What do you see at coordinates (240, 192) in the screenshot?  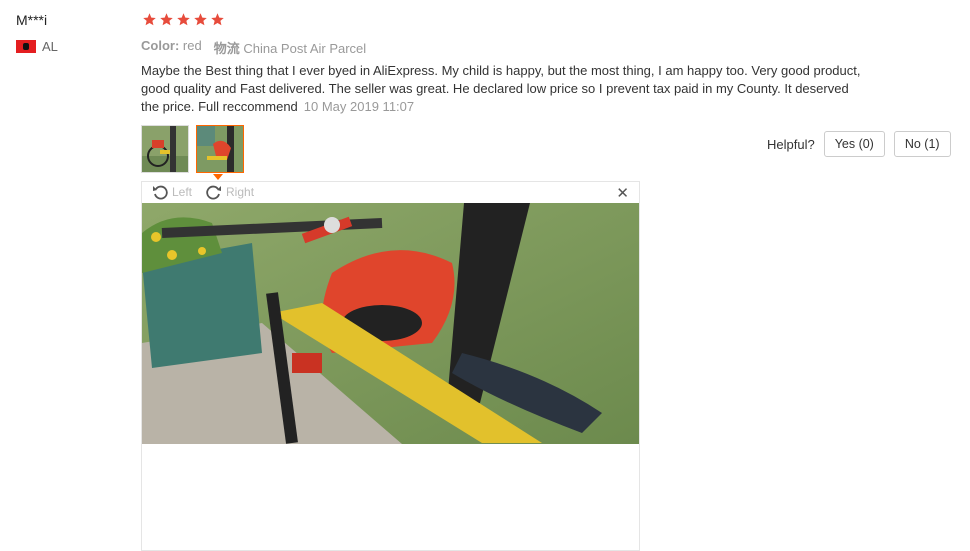 I see `rotate-right-label: Right` at bounding box center [240, 192].